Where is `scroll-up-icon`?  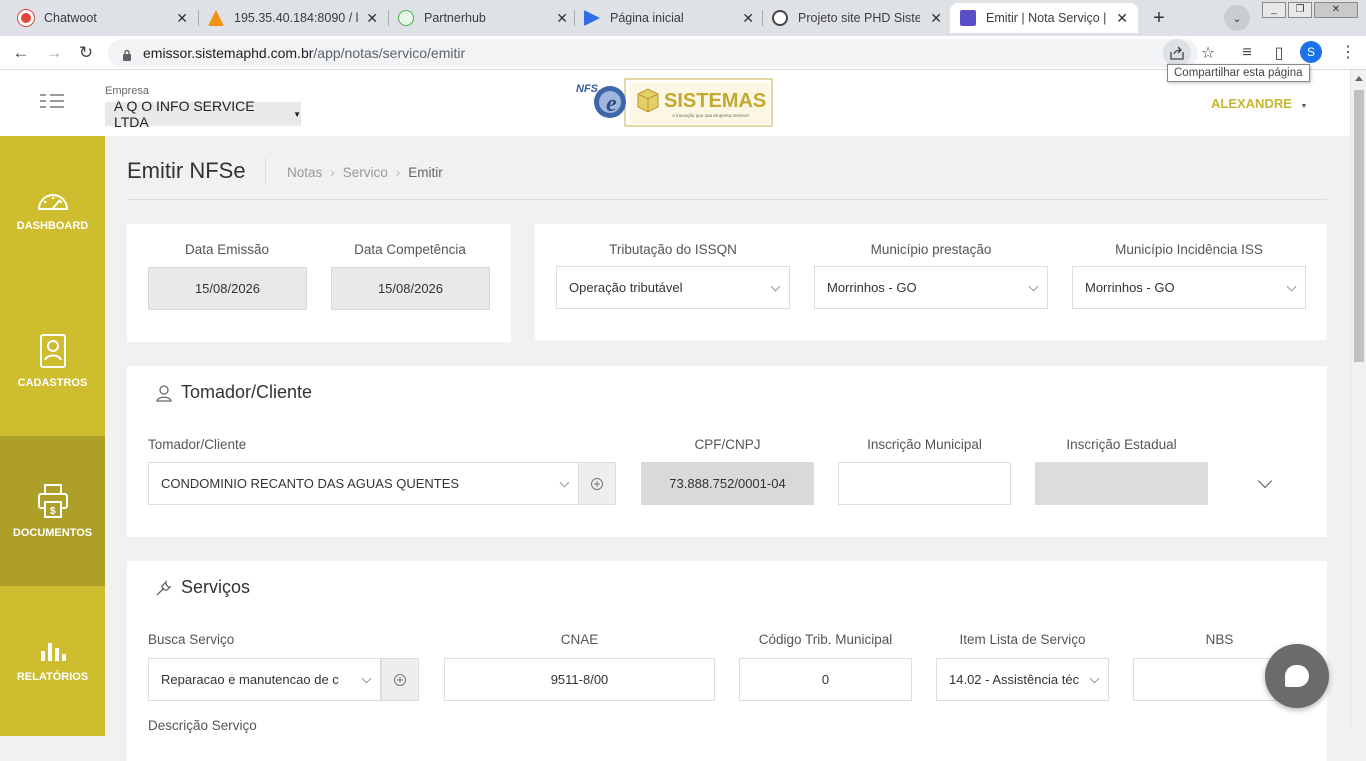
scroll-up-icon is located at coordinates (1359, 78).